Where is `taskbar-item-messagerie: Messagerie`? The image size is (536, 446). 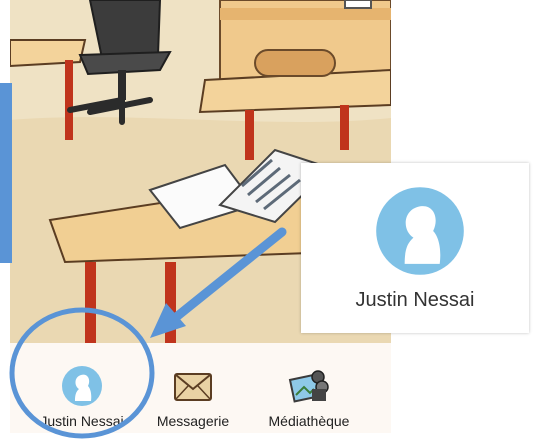
taskbar-item-messagerie: Messagerie is located at coordinates (193, 394).